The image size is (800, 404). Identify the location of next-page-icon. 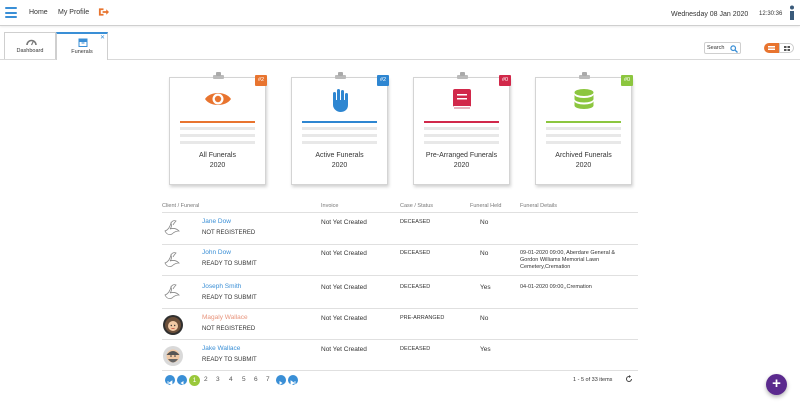
(281, 380).